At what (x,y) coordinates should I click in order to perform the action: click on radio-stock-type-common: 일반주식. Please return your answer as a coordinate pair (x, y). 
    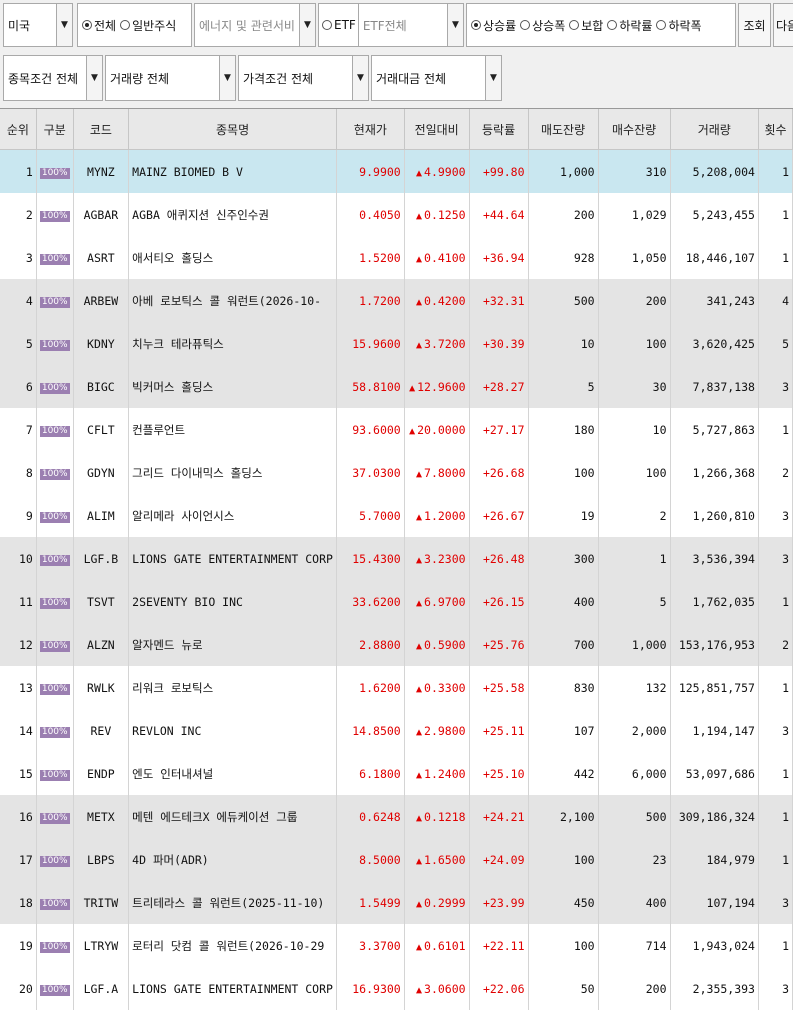
    Looking at the image, I should click on (148, 25).